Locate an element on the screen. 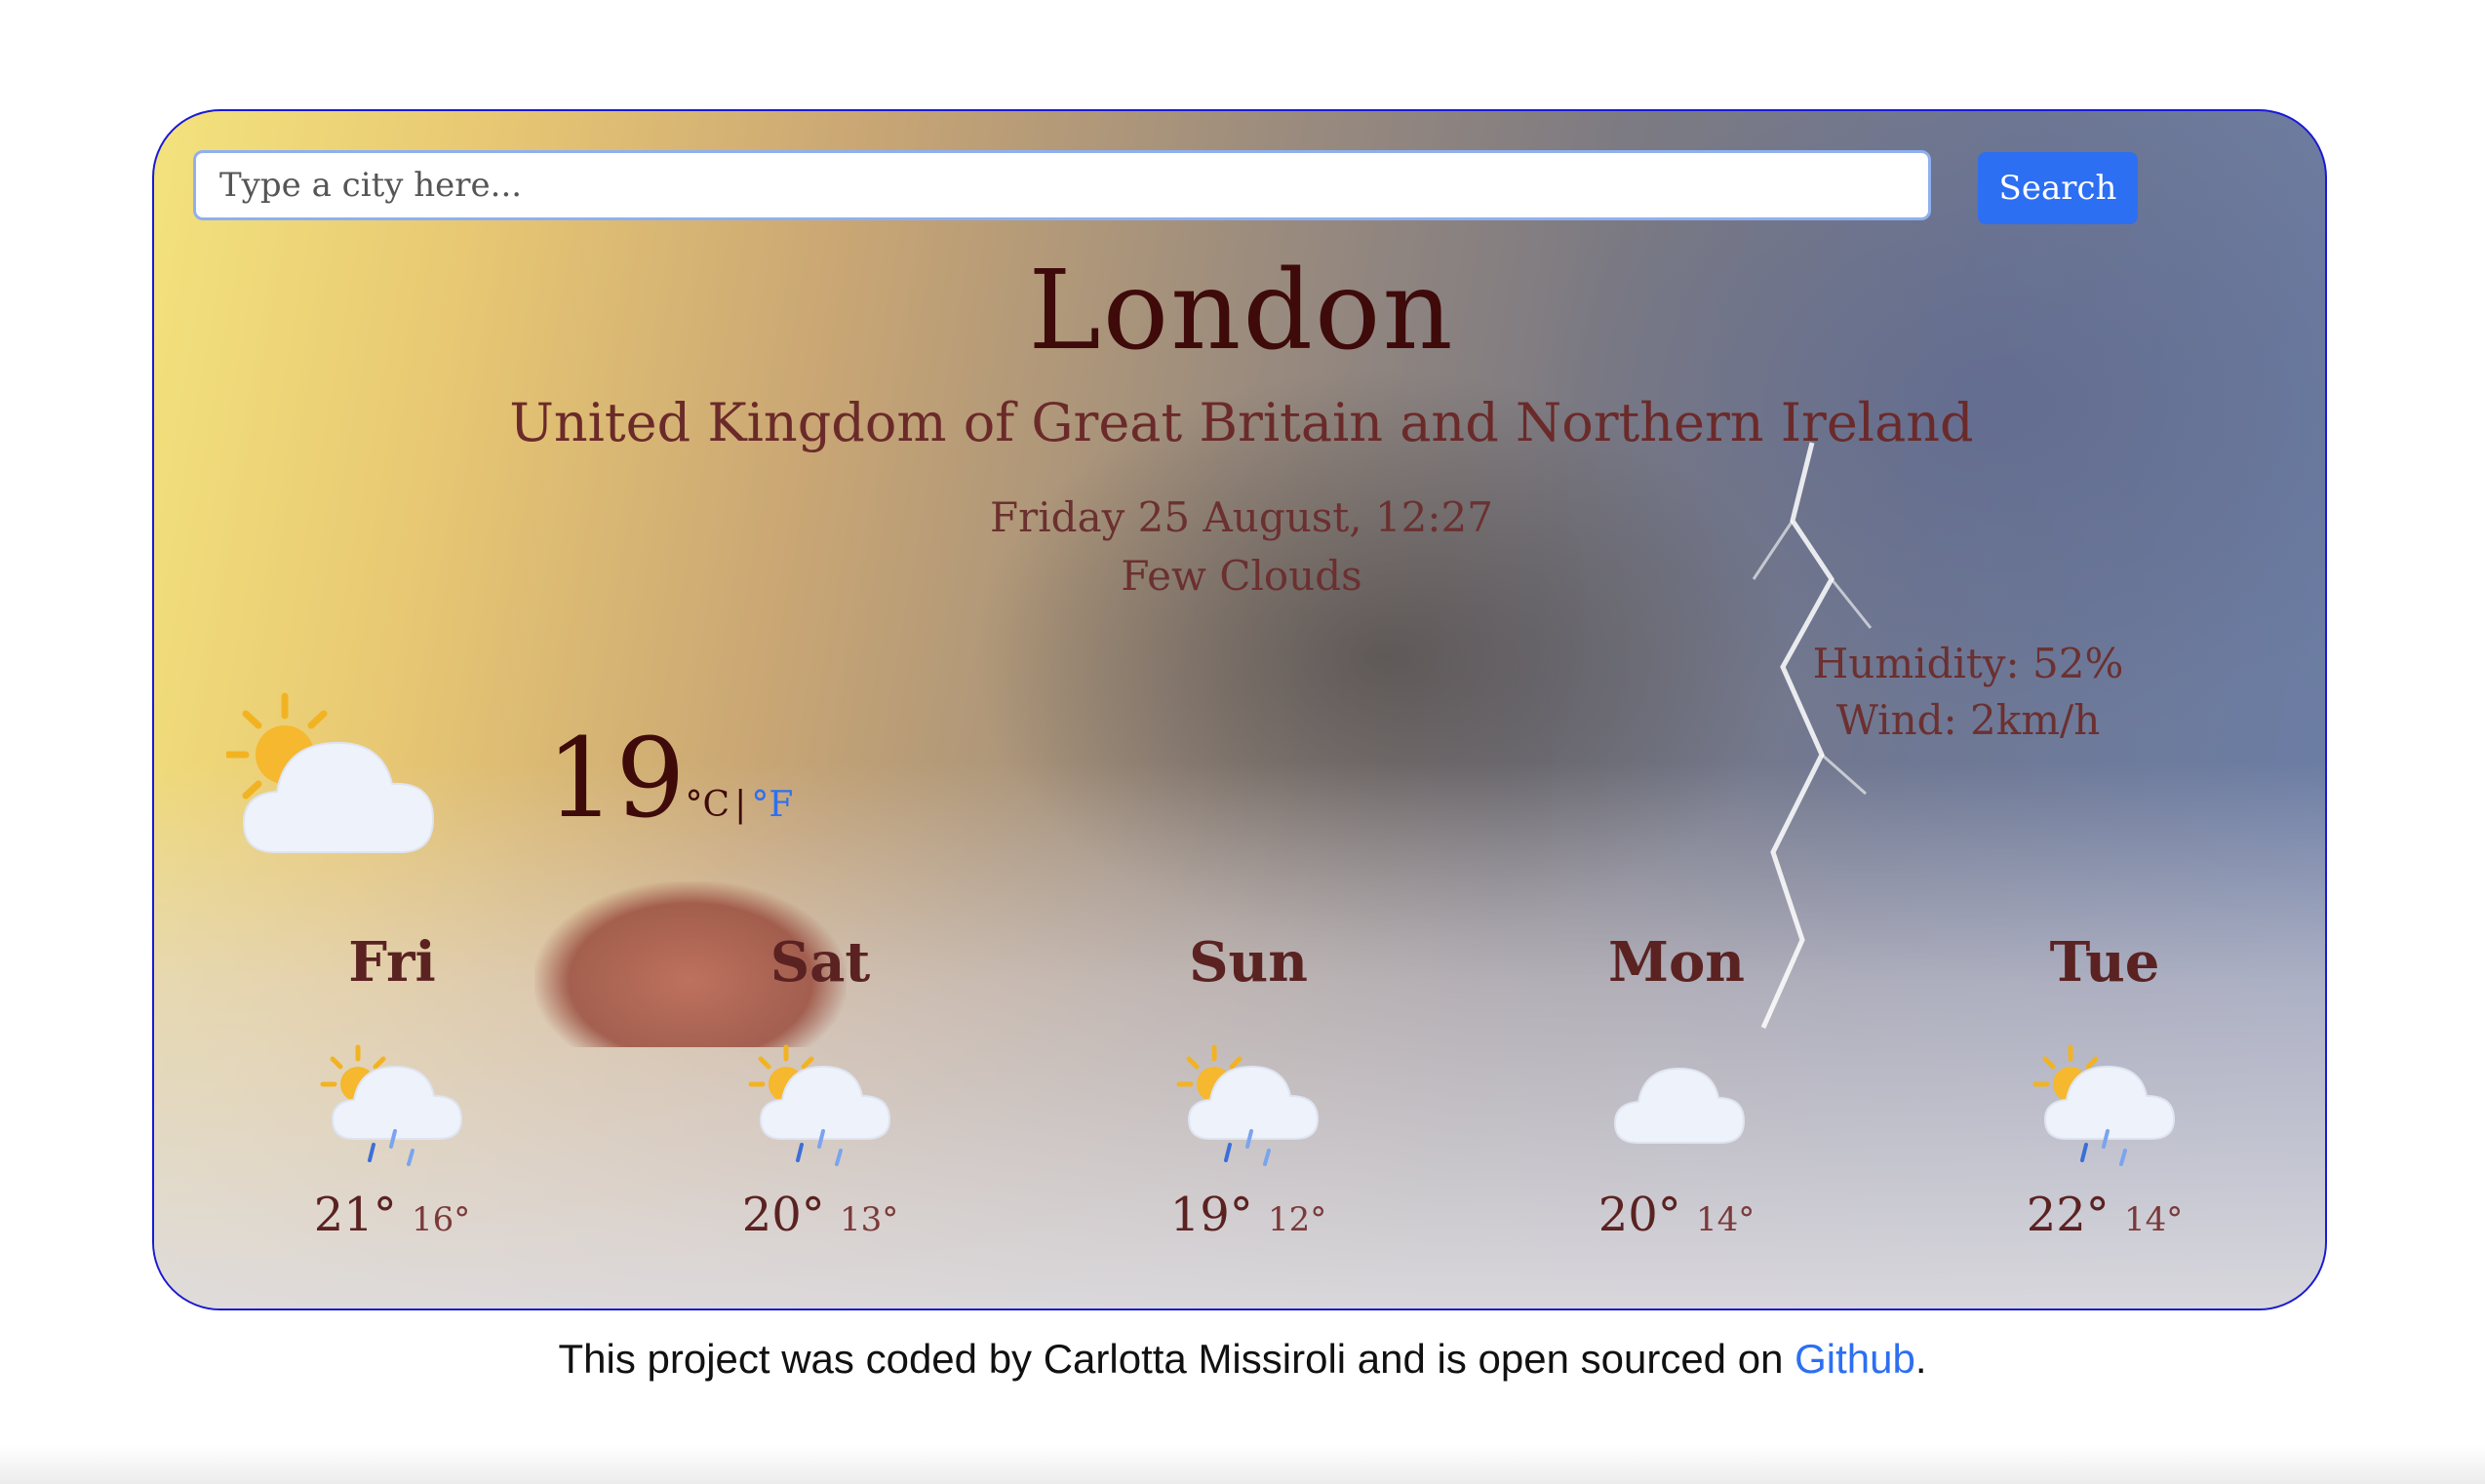 This screenshot has height=1484, width=2485. forecast-day-name: Sun is located at coordinates (1248, 962).